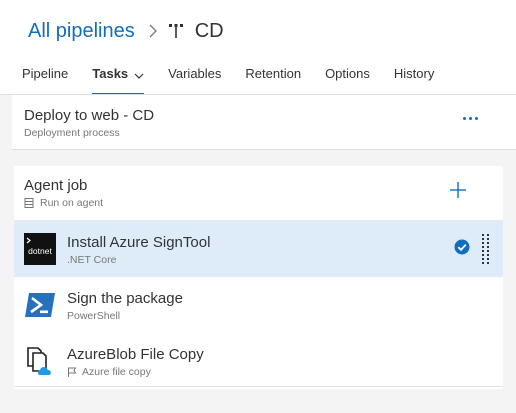  Describe the element at coordinates (72, 133) in the screenshot. I see `process-subtitle: Deployment process` at that location.